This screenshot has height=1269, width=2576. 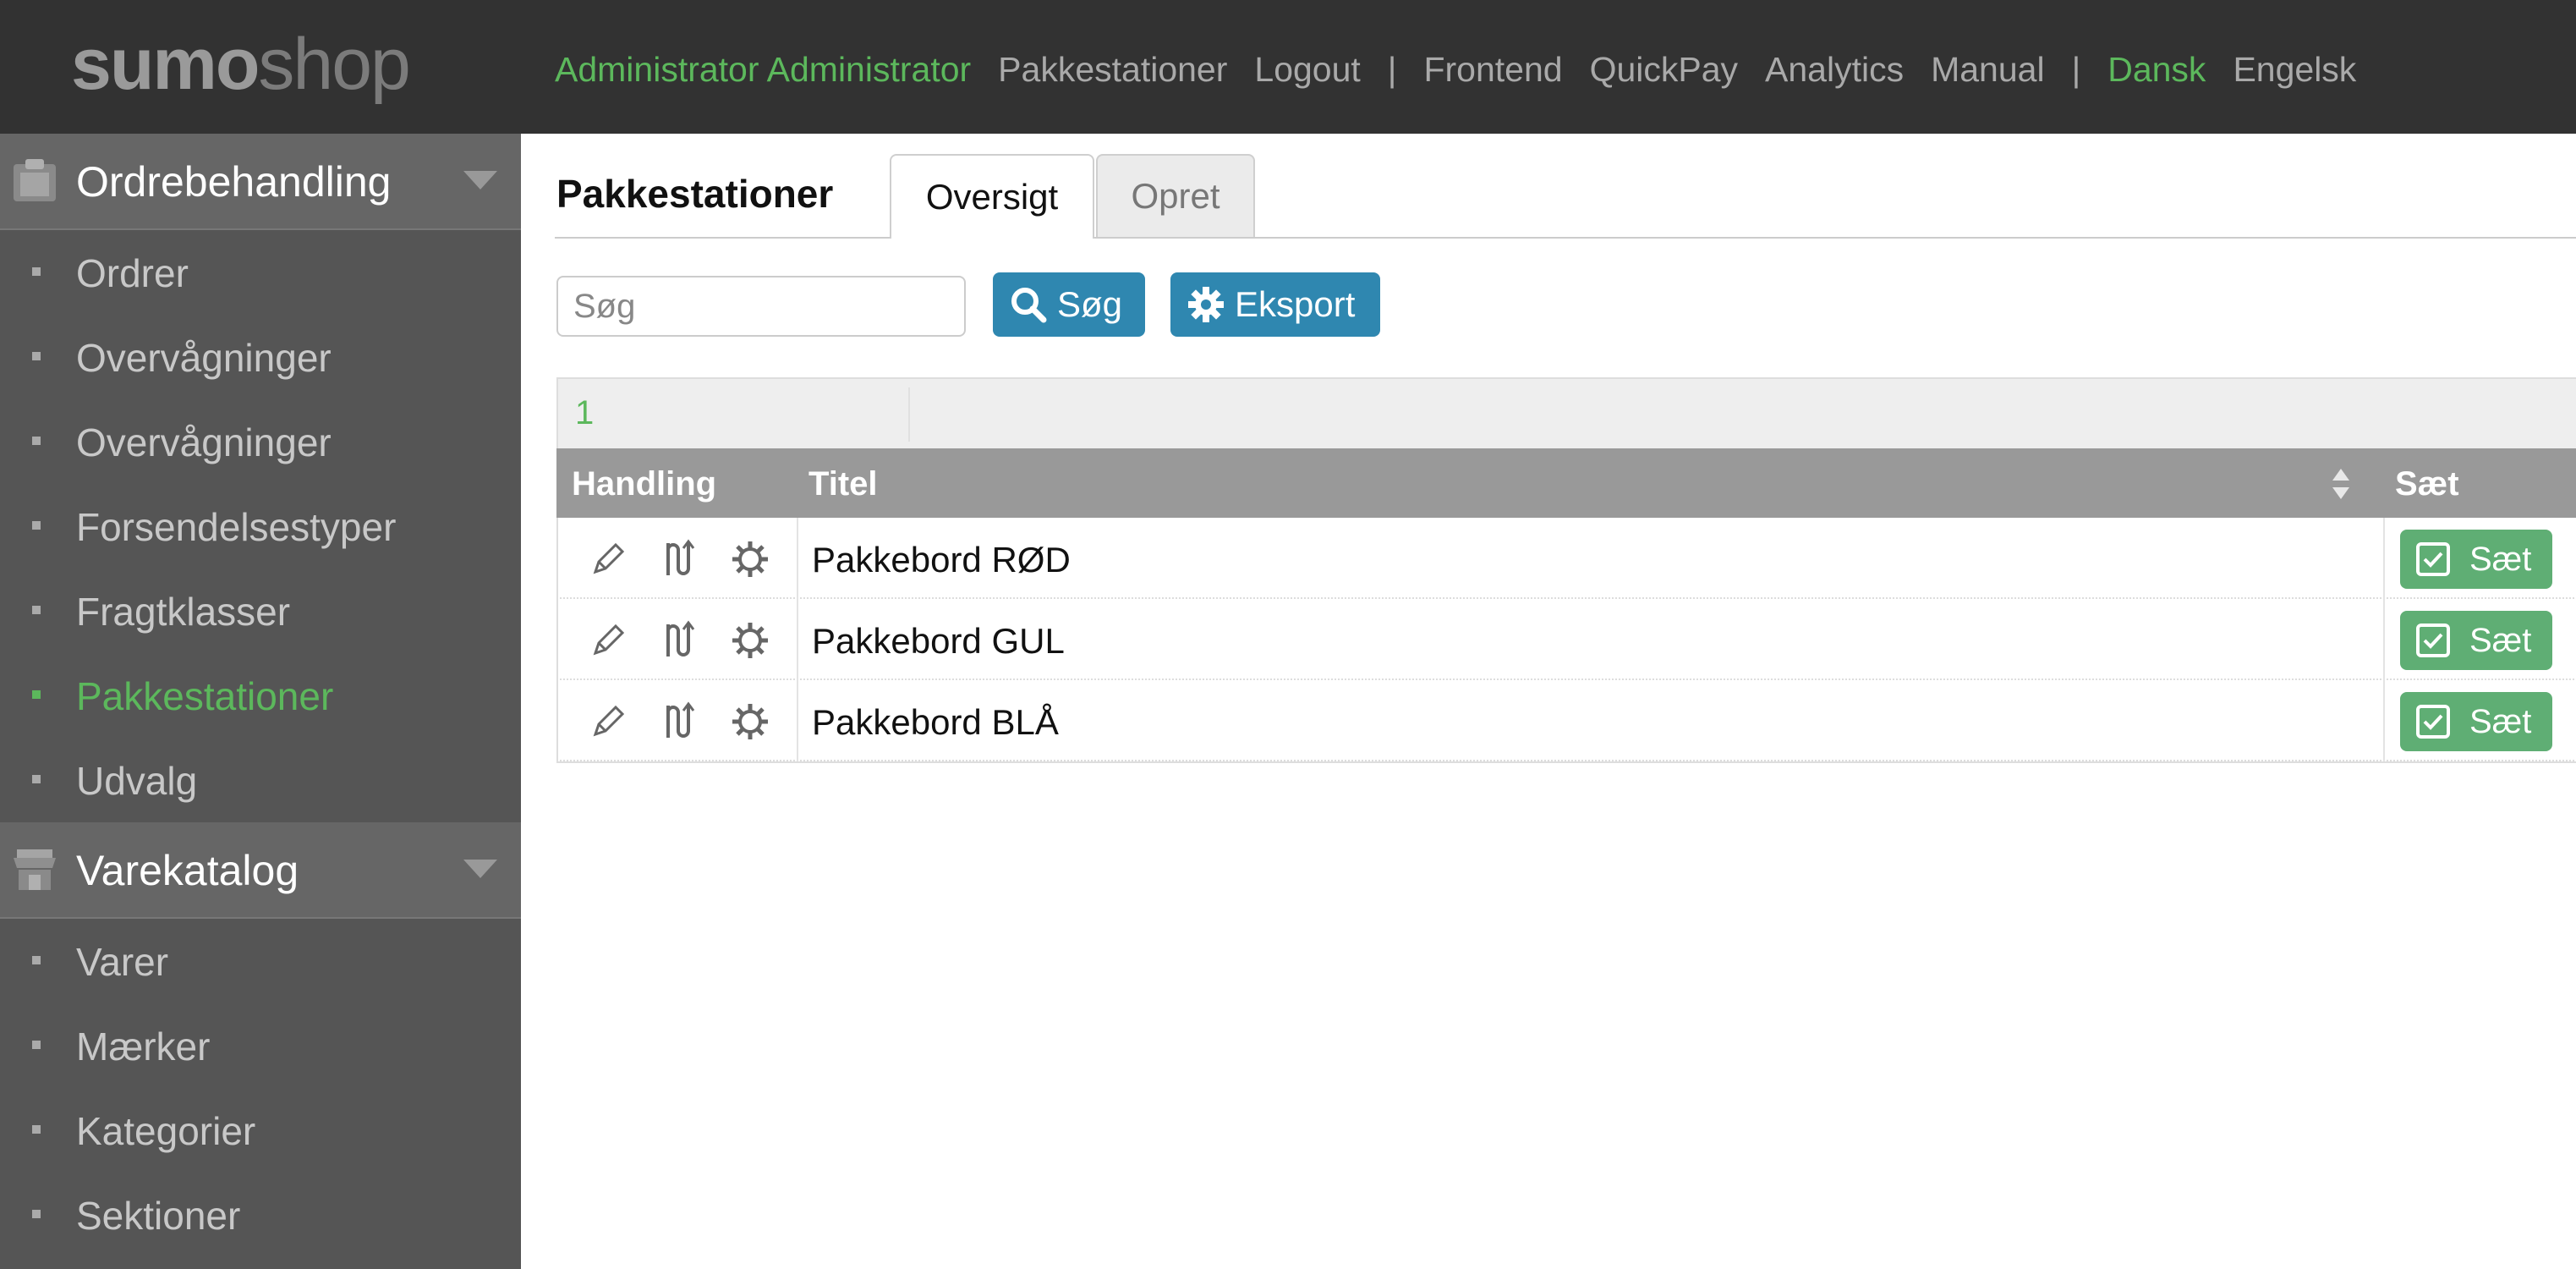 I want to click on frontend-link: Frontend, so click(x=1492, y=70).